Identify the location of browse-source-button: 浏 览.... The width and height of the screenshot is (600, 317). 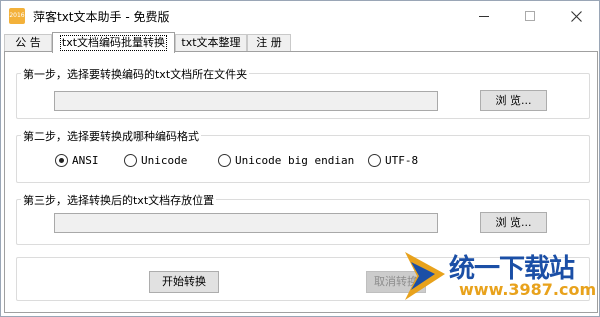
(513, 100).